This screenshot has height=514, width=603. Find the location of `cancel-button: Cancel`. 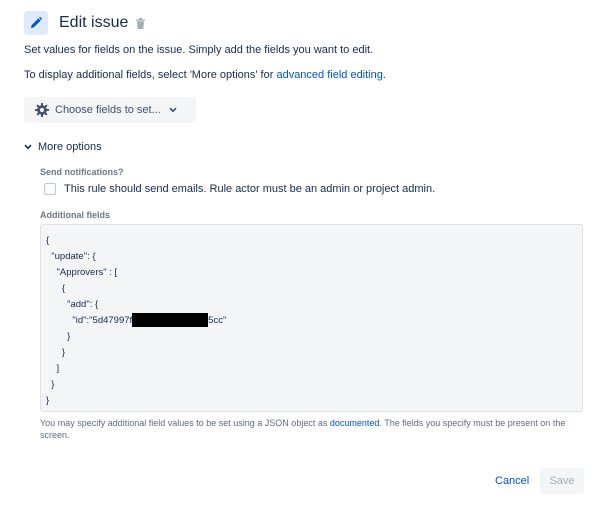

cancel-button: Cancel is located at coordinates (512, 481).